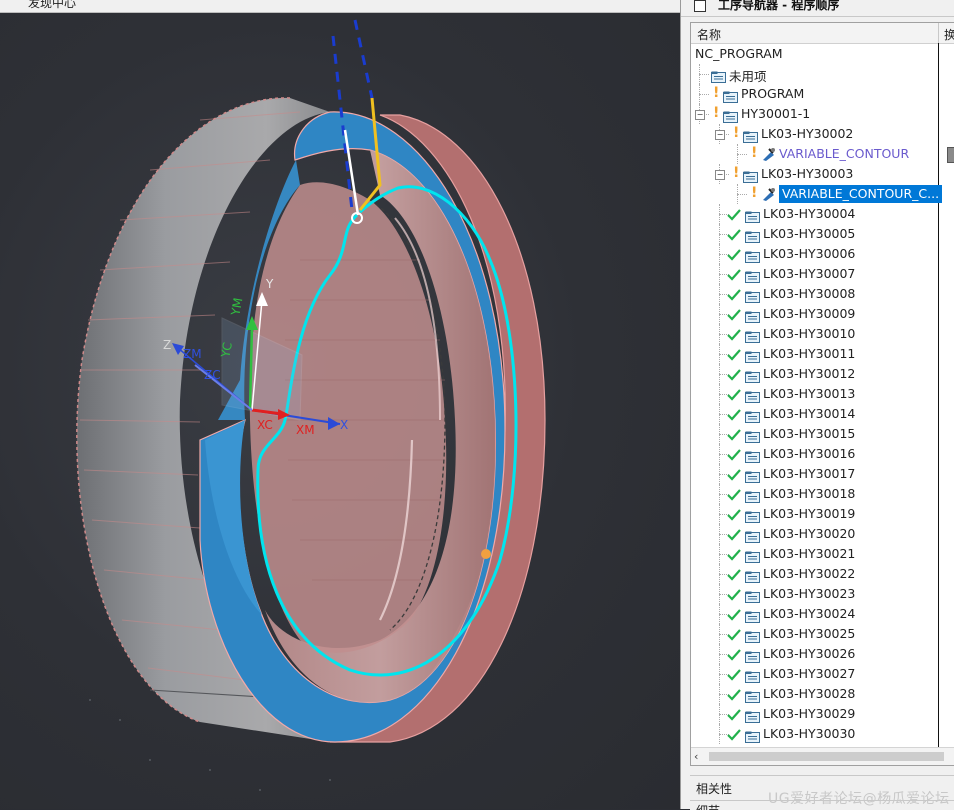 This screenshot has width=954, height=810. I want to click on tree-row: LK03-HY30011, so click(822, 354).